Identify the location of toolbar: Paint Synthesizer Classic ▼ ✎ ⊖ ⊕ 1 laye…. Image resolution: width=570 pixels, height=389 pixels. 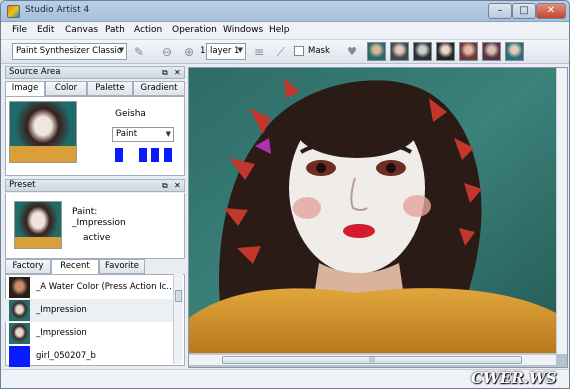
(285, 52).